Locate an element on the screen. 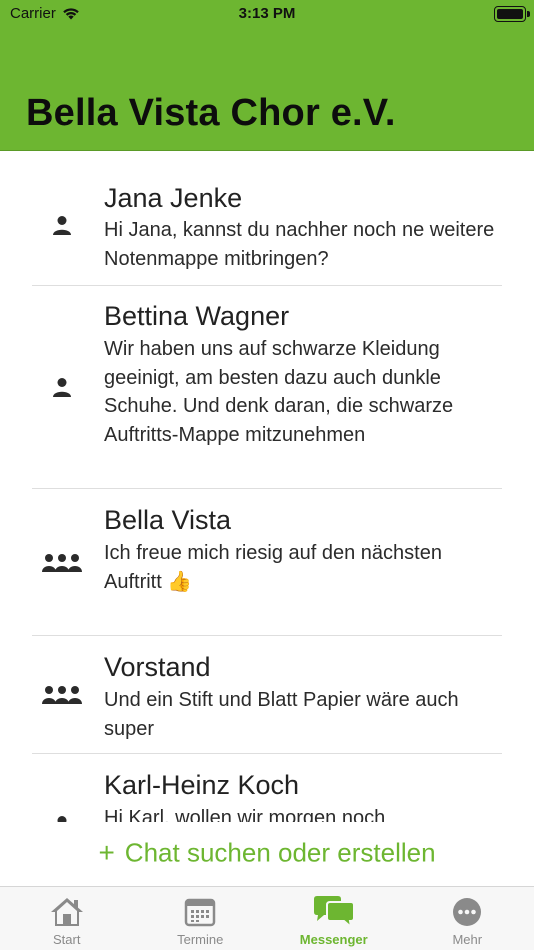 The image size is (534, 950). battery-icon is located at coordinates (512, 14).